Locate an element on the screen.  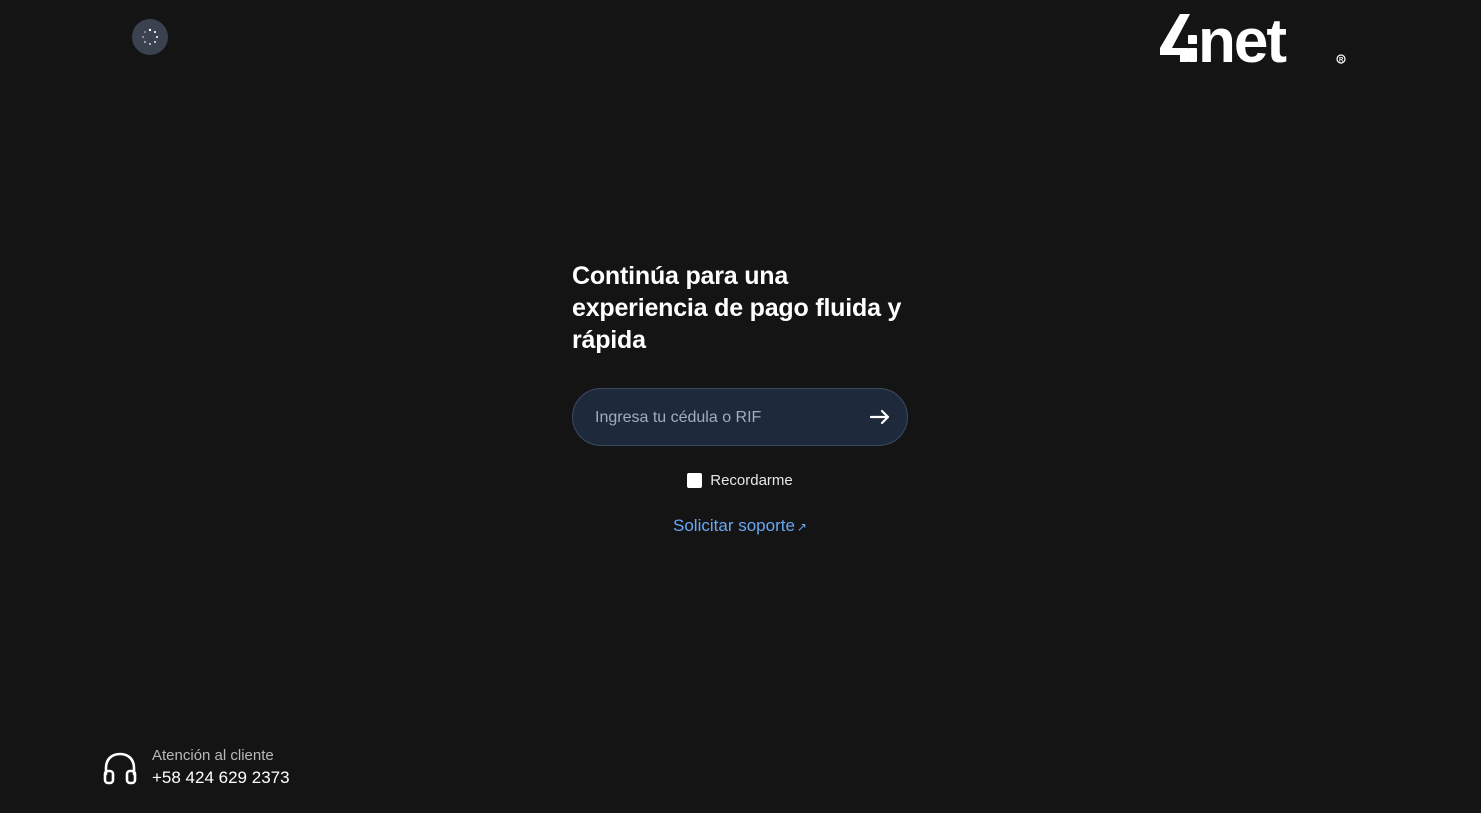
customer-care-text: Atención al cliente +58 424 629 2373 is located at coordinates (221, 768).